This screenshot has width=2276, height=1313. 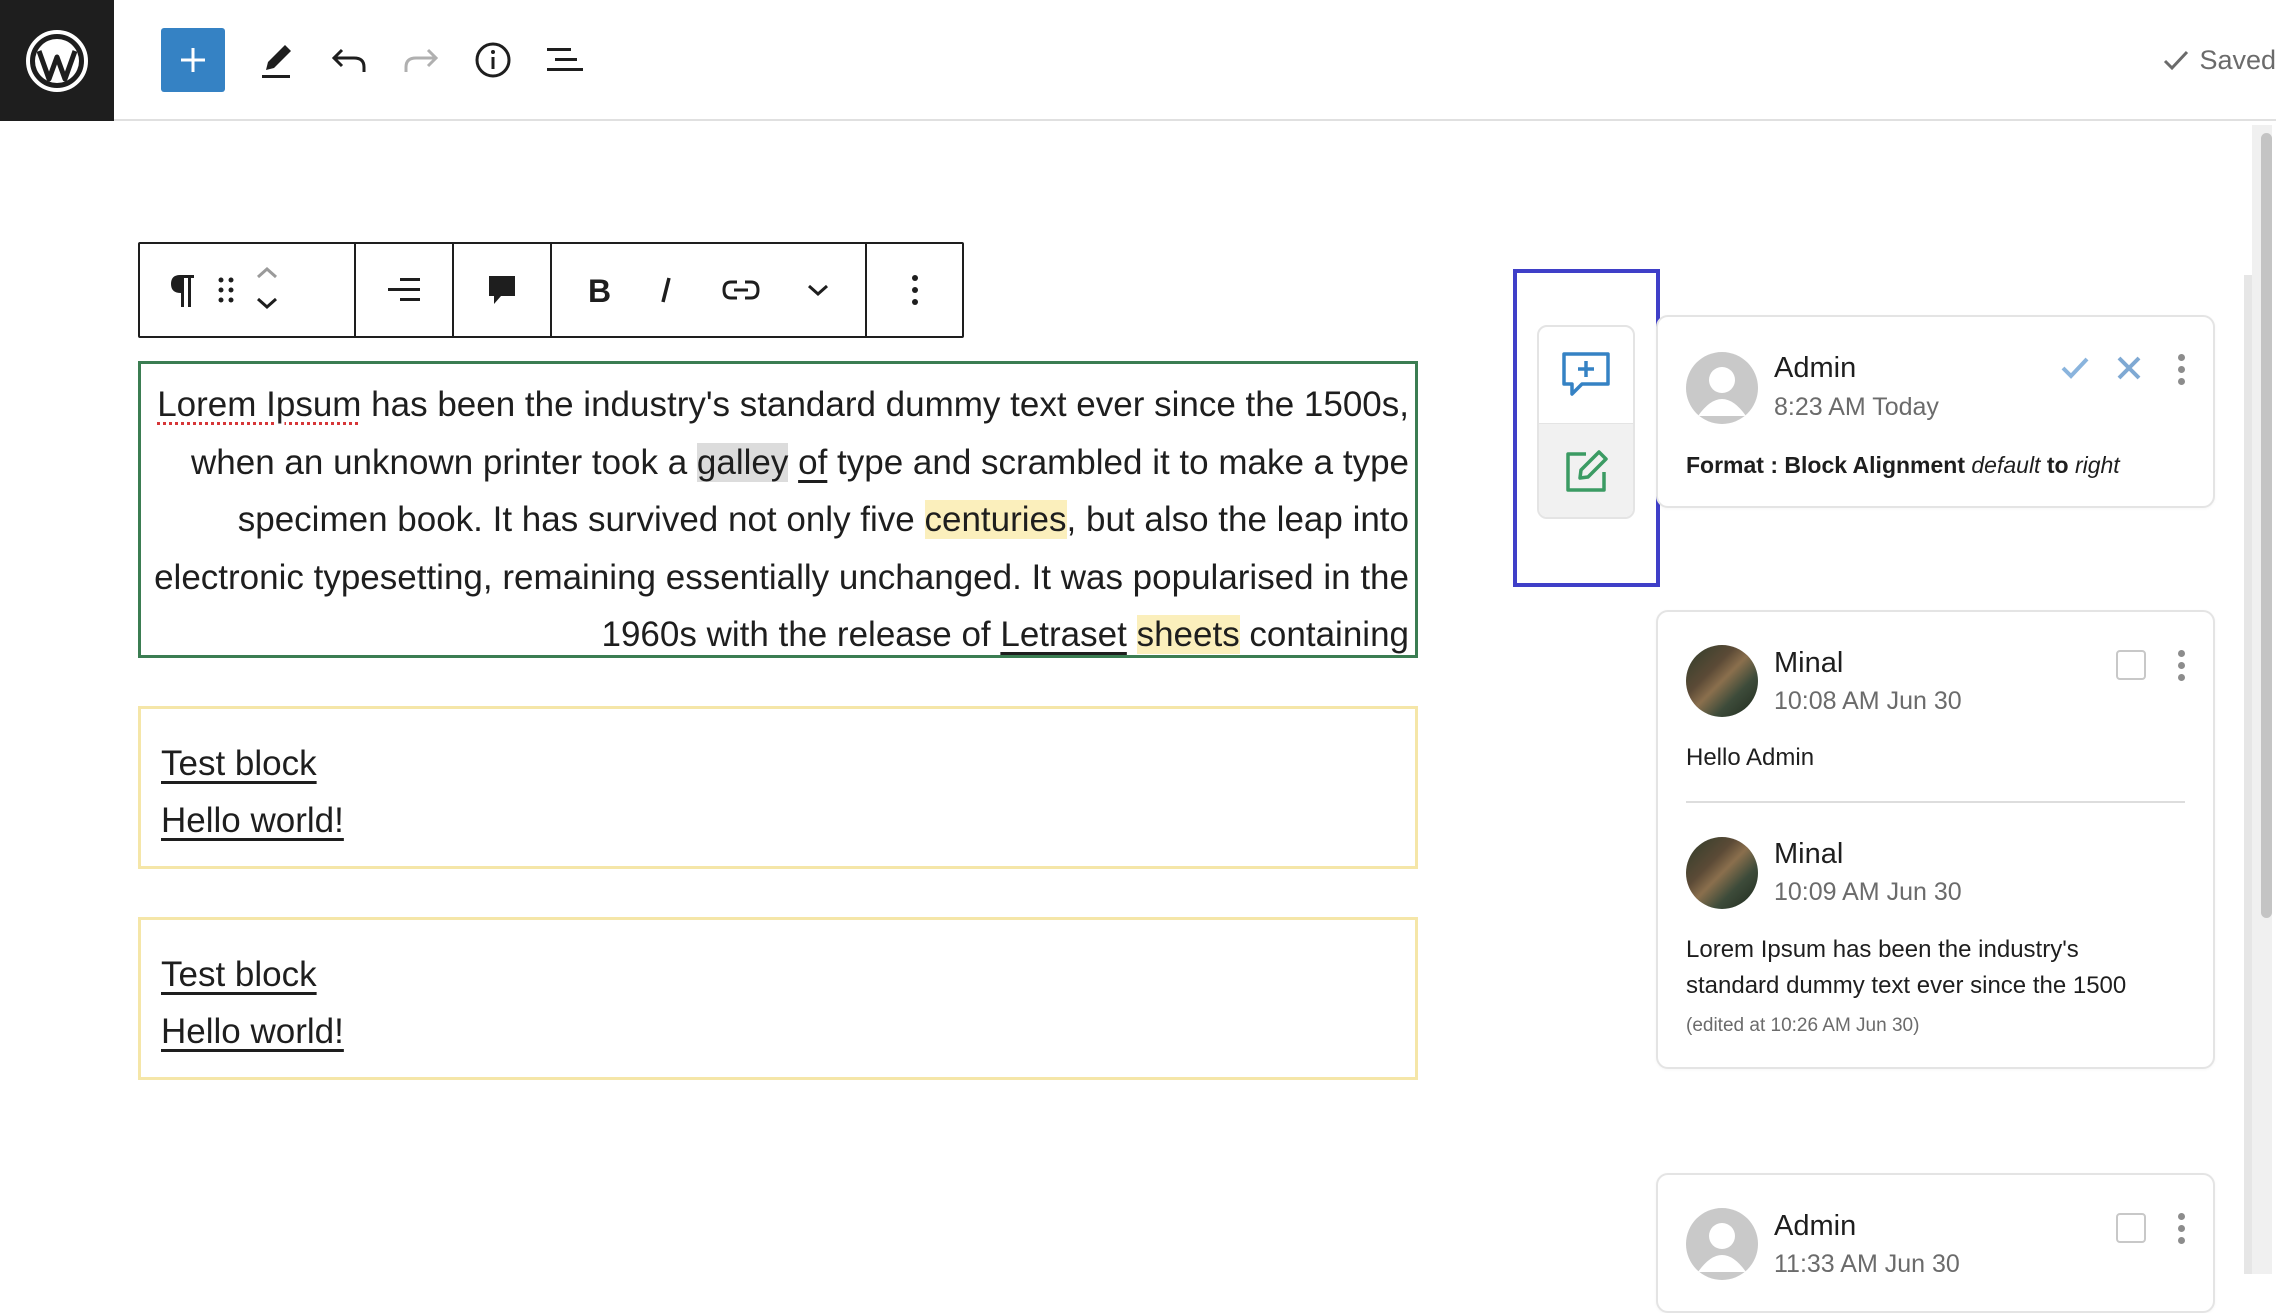 I want to click on comment-time: 11:33 AM Jun 30, so click(x=1867, y=1264).